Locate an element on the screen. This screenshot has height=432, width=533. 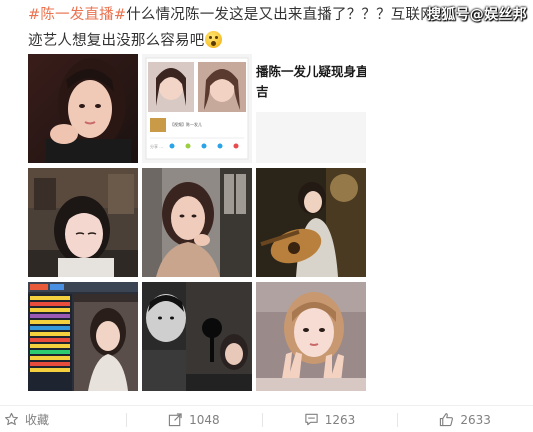
stream-screenshot-thumbnail is located at coordinates (83, 336).